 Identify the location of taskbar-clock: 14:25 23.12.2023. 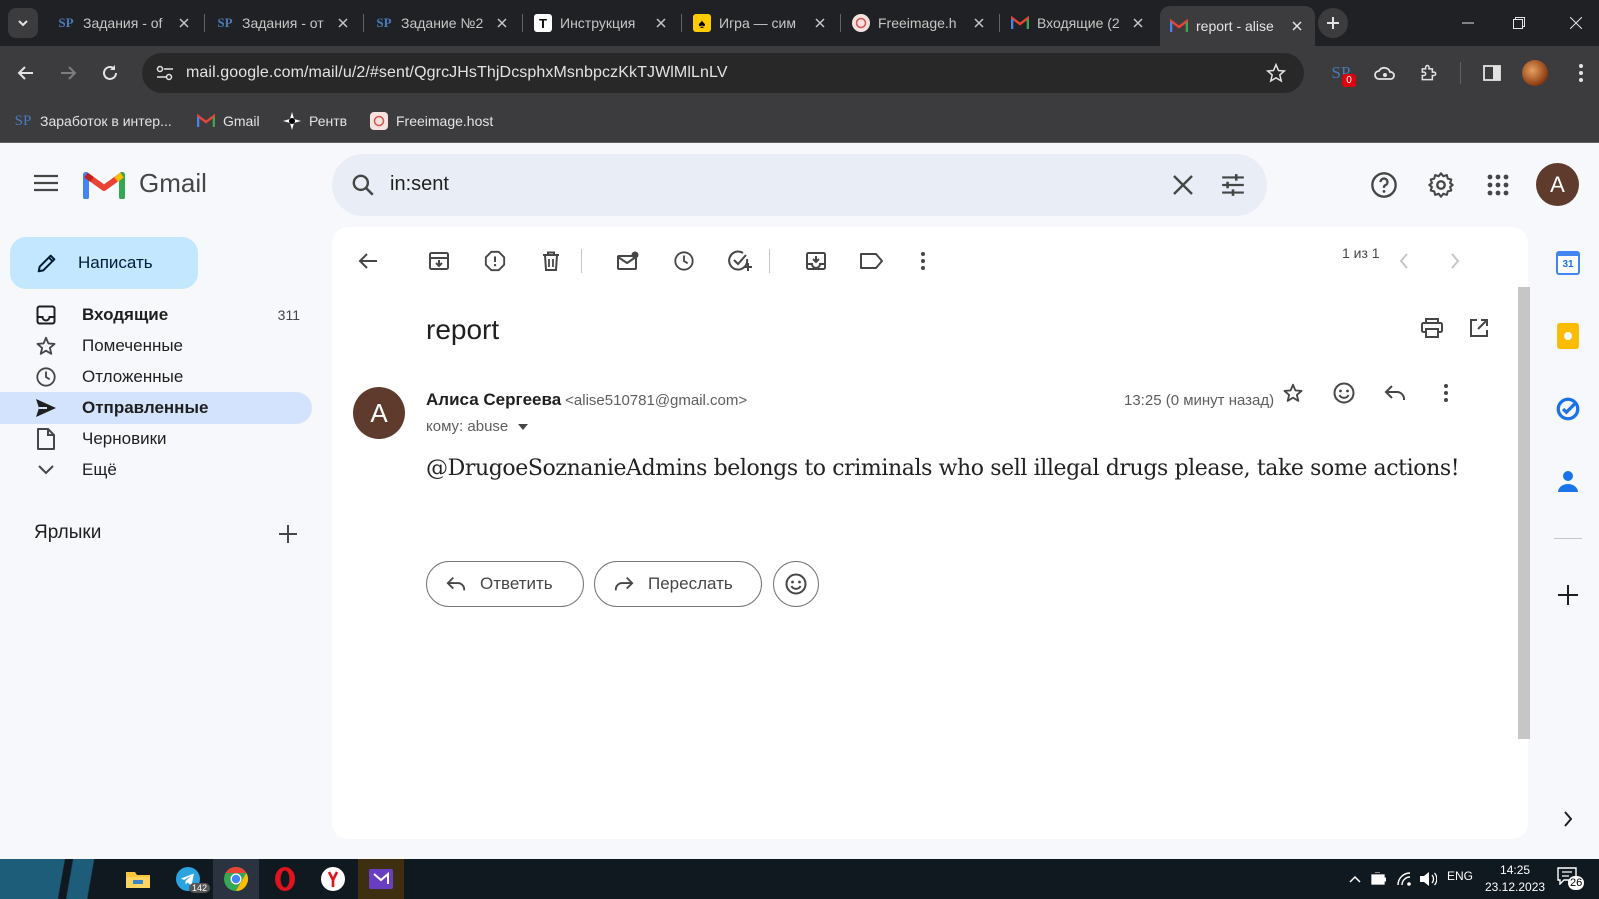
(1515, 879).